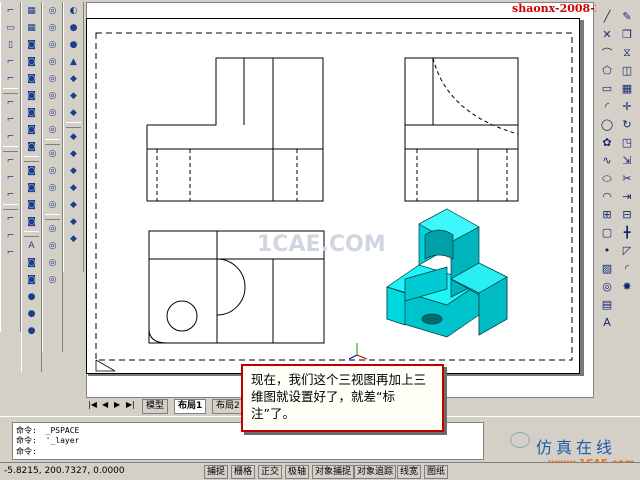 The image size is (640, 480). Describe the element at coordinates (607, 70) in the screenshot. I see `polygon-icon: ⬠` at that location.